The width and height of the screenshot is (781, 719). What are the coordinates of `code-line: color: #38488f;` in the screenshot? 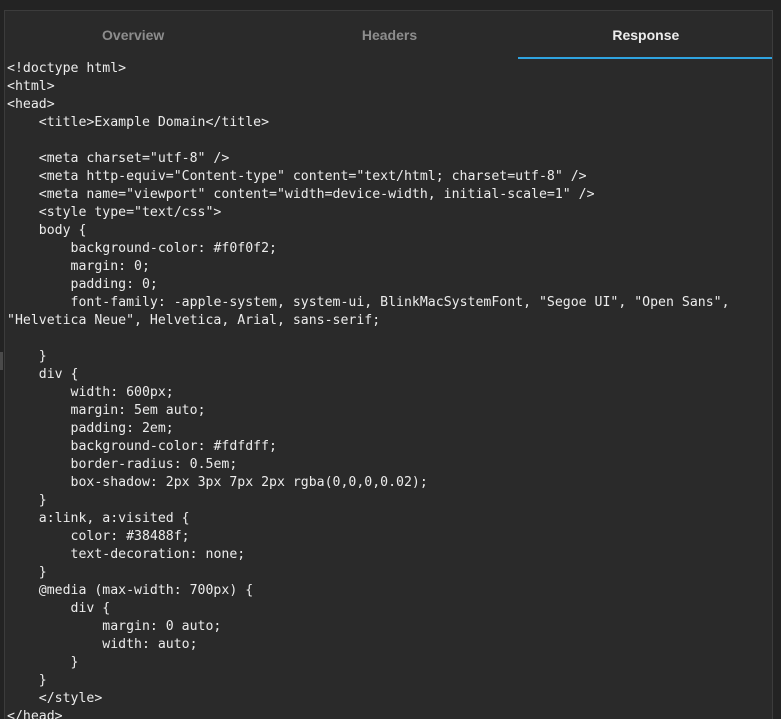 It's located at (98, 536).